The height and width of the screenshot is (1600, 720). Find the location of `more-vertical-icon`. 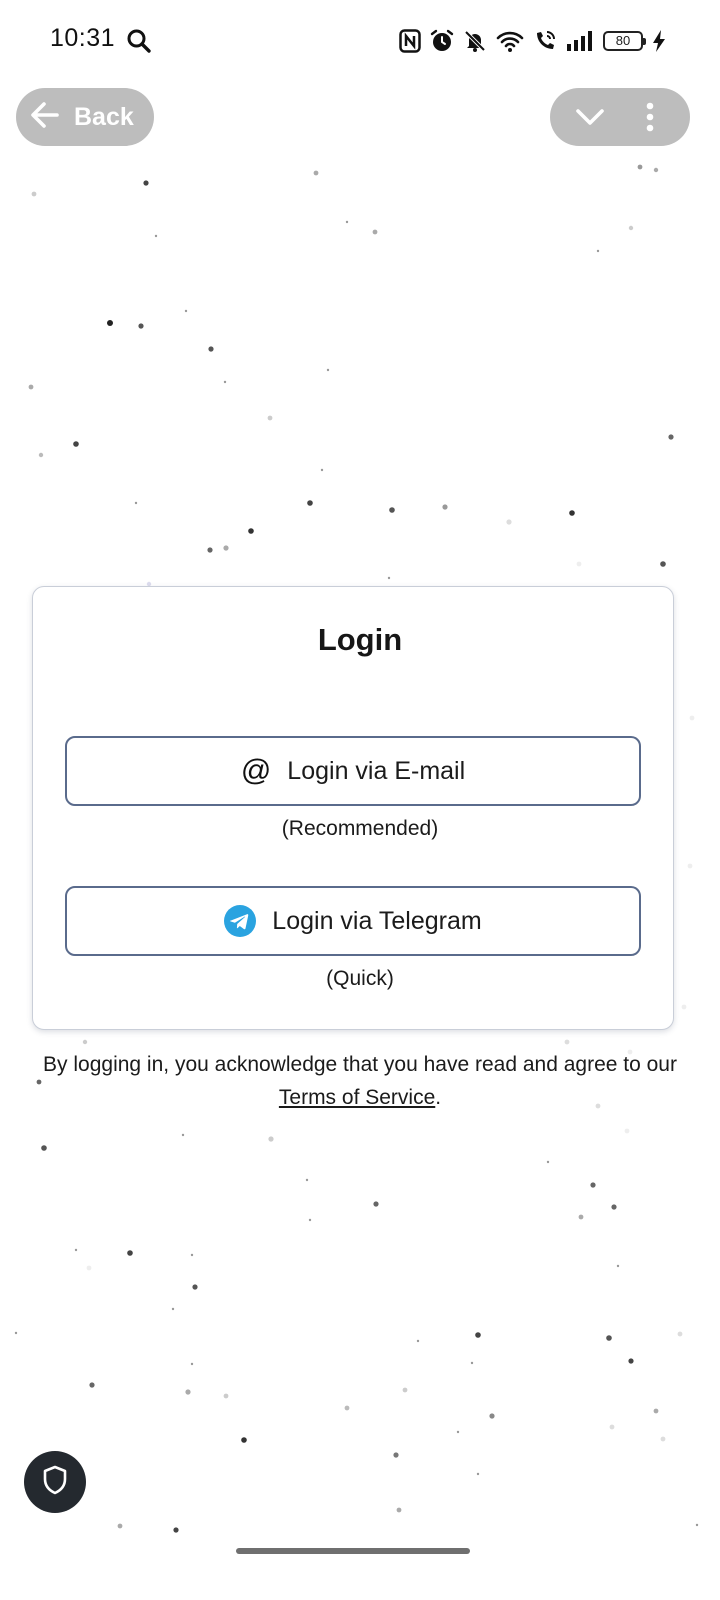

more-vertical-icon is located at coordinates (650, 117).